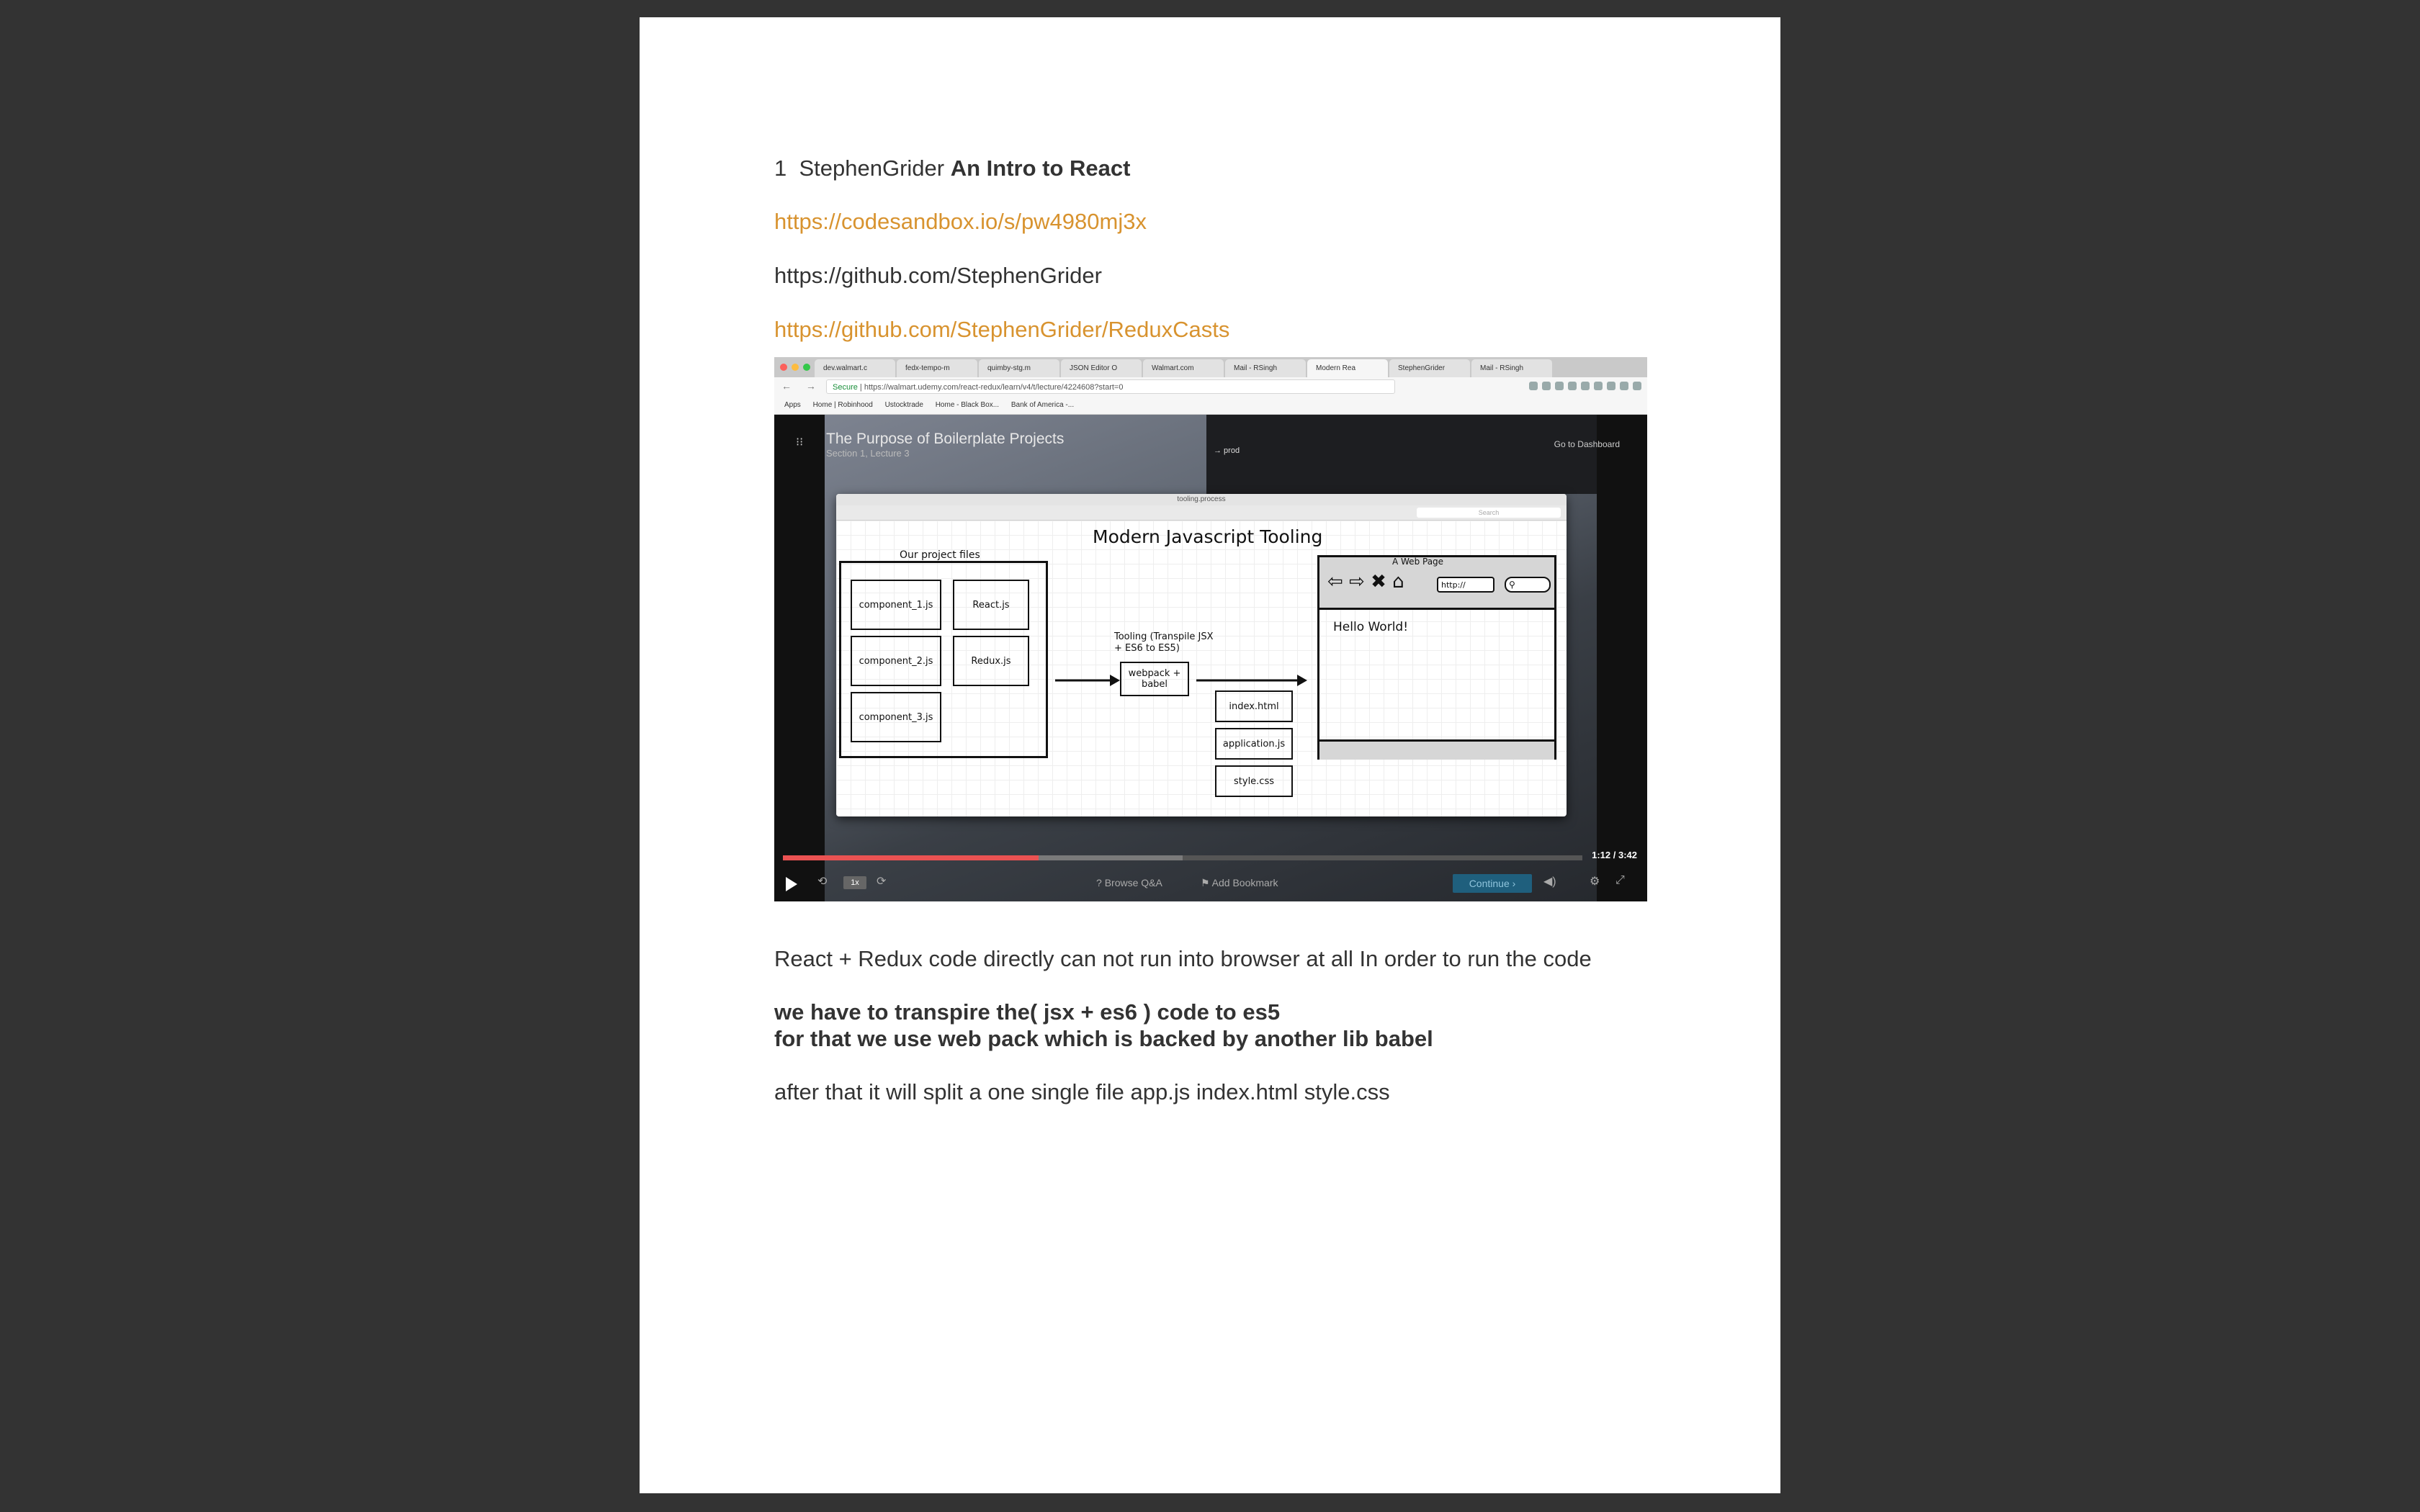 This screenshot has height=1512, width=2420. I want to click on browser-tab: fedx-tempo-m, so click(937, 368).